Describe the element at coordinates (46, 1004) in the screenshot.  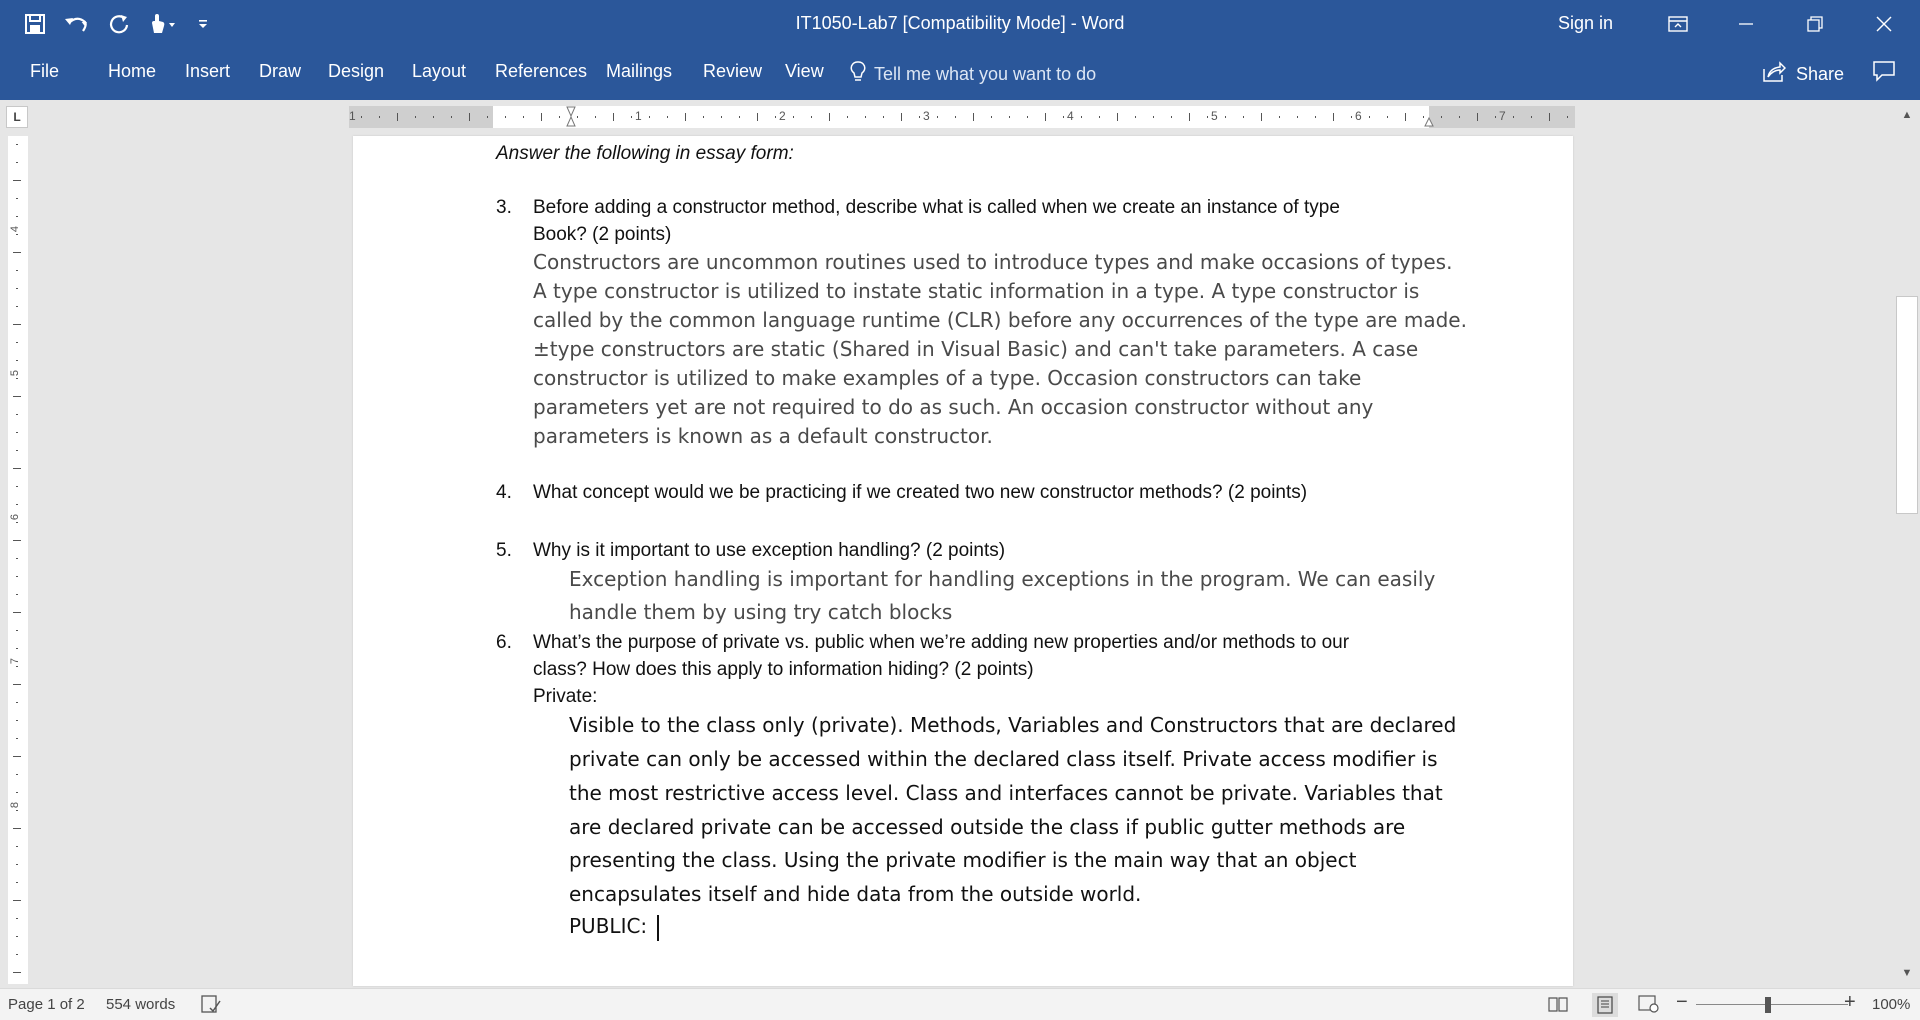
I see `page-count: Page 1 of 2` at that location.